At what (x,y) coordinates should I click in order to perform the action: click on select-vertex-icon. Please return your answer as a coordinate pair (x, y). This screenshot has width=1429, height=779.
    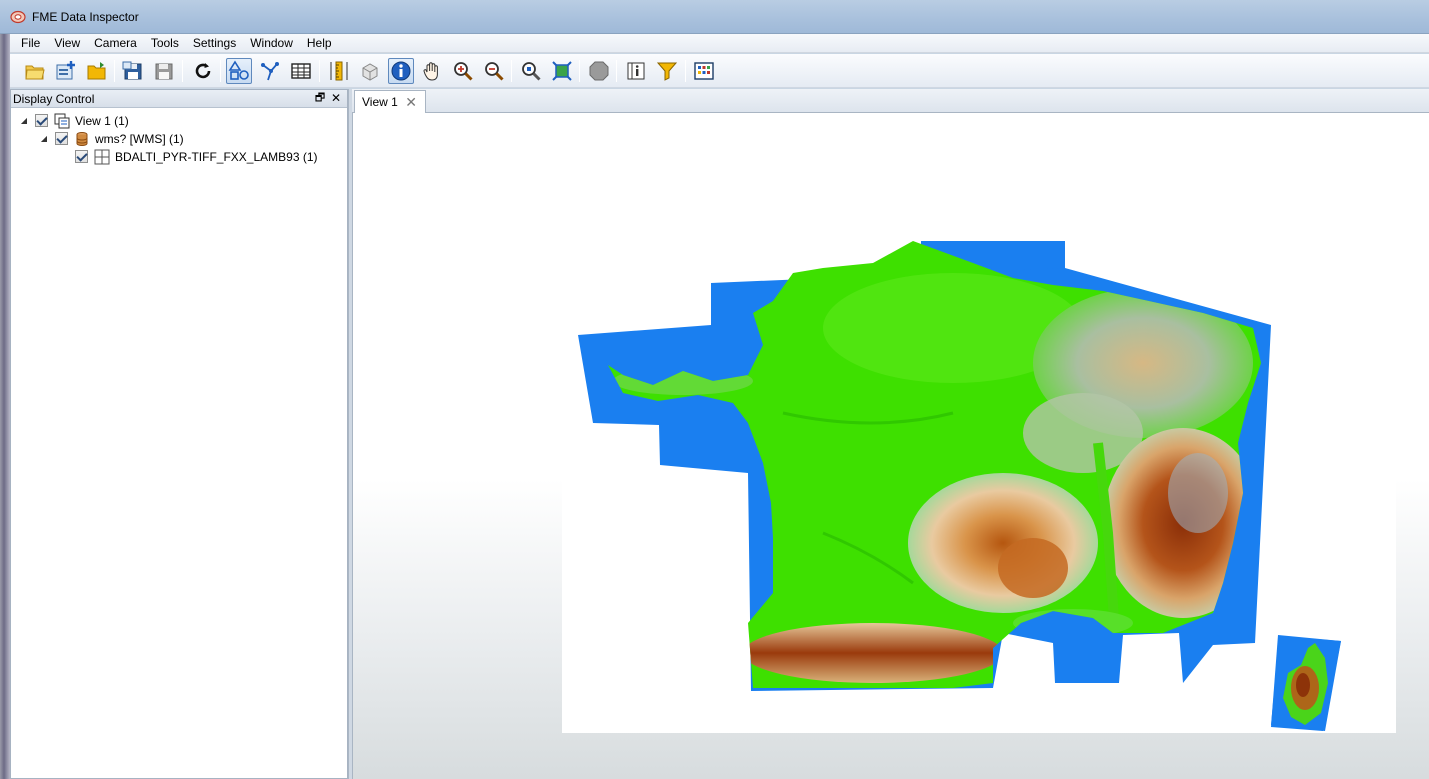
    Looking at the image, I should click on (270, 71).